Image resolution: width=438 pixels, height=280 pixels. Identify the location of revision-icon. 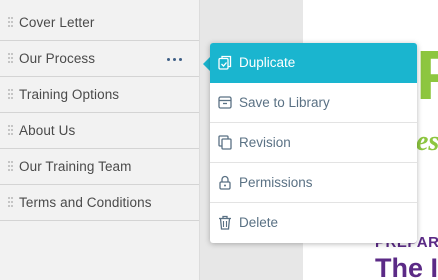
(225, 142).